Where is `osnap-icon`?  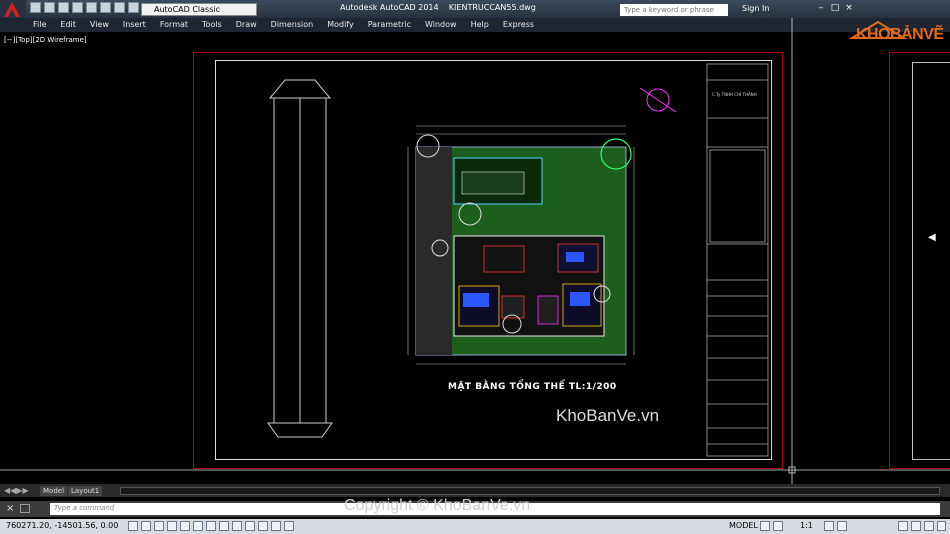 osnap-icon is located at coordinates (185, 526).